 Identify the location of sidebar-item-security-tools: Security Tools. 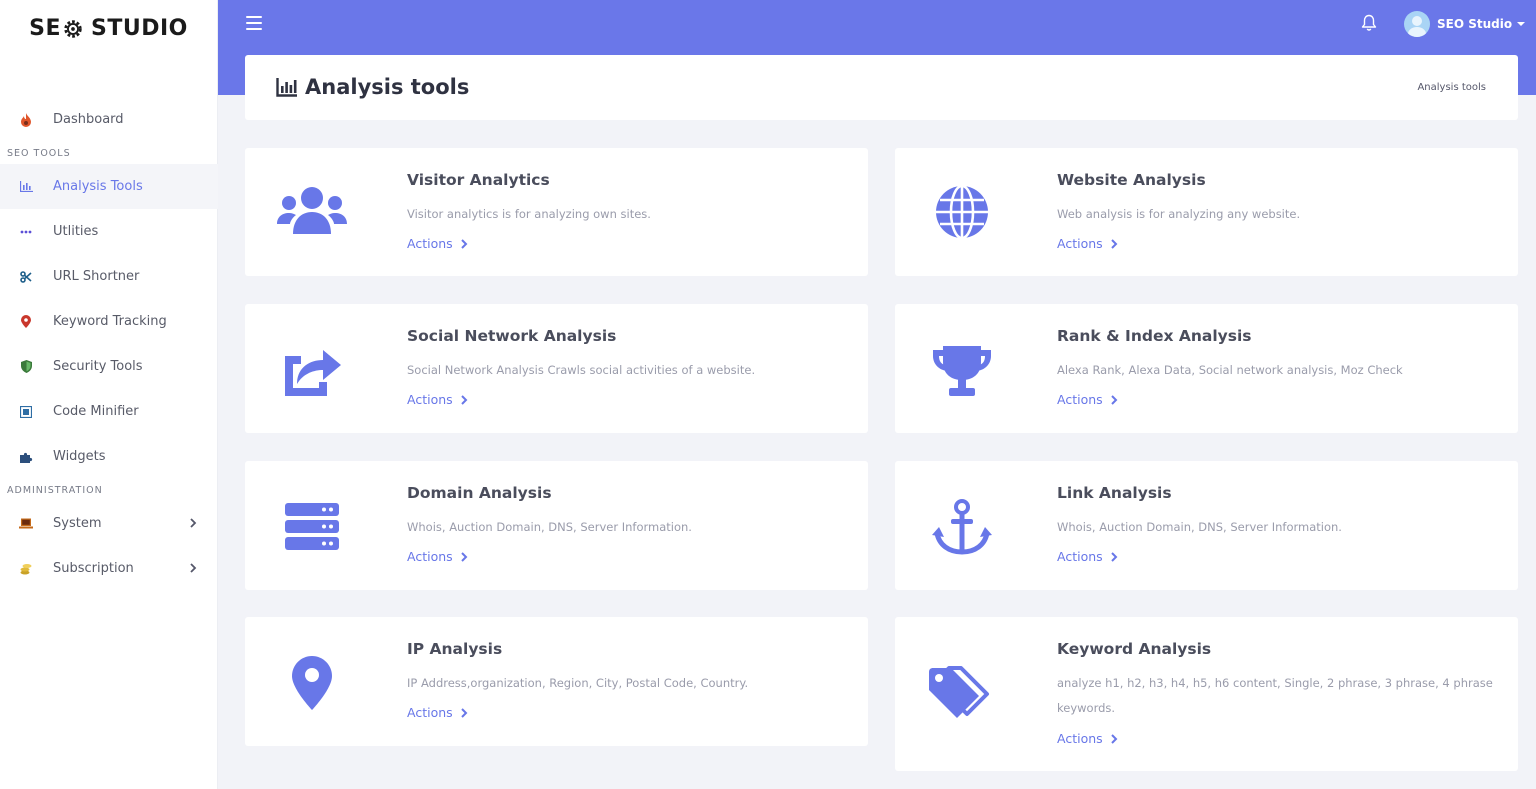
(109, 366).